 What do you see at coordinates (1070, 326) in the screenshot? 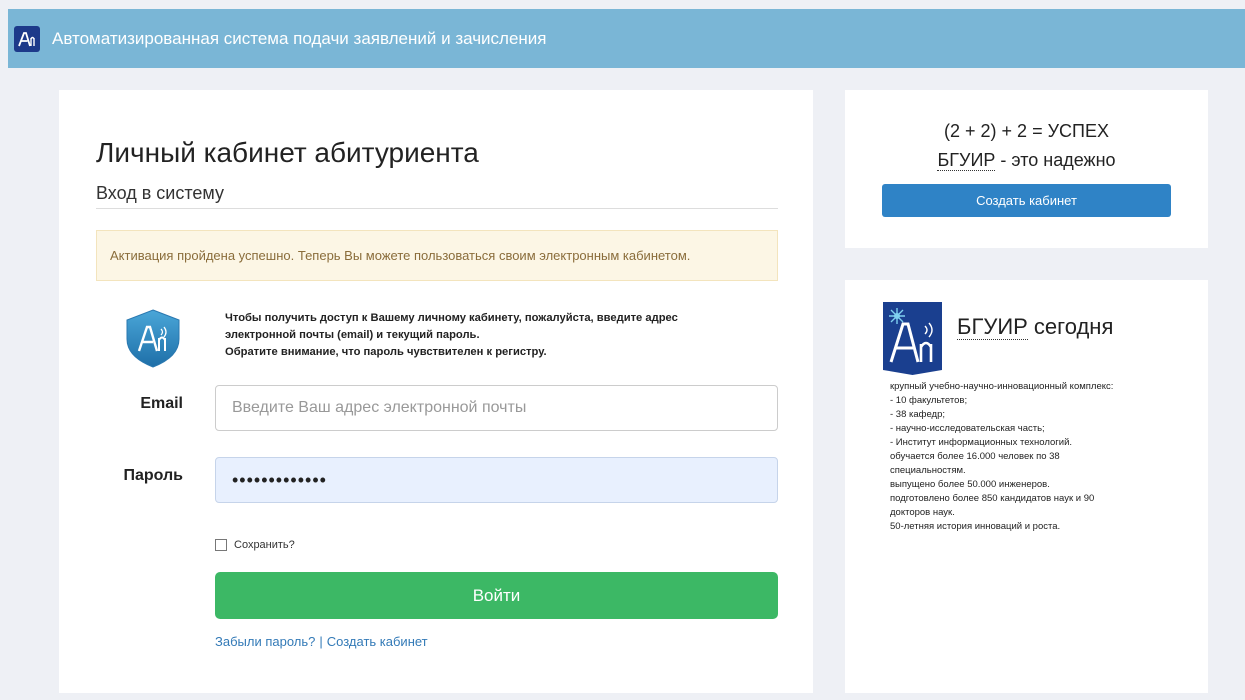
I see `info-heading-text: сегодня` at bounding box center [1070, 326].